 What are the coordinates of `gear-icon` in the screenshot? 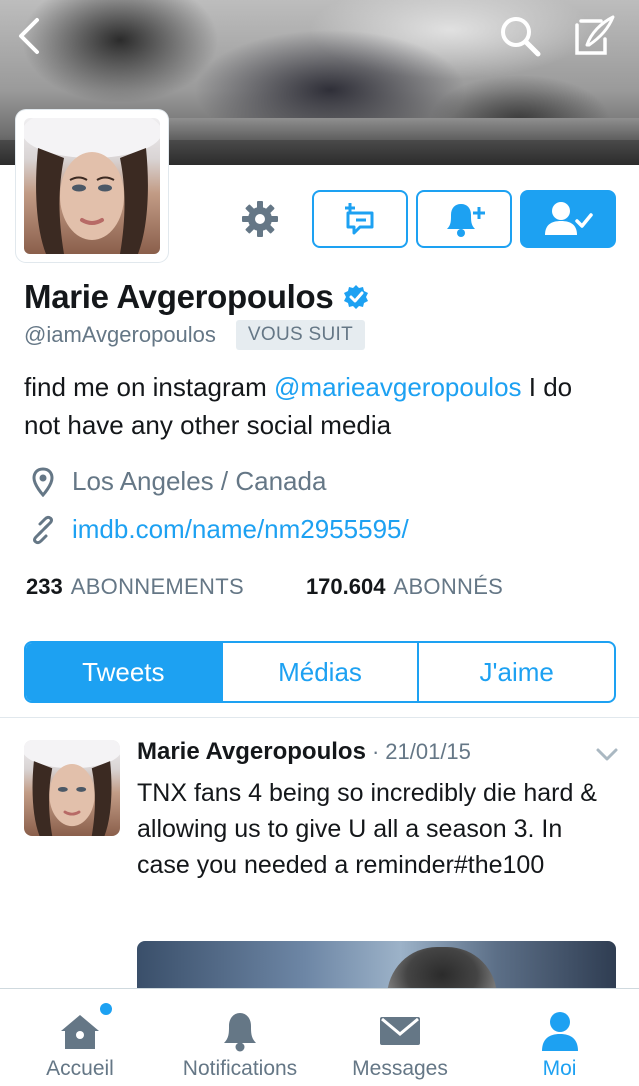 It's located at (260, 219).